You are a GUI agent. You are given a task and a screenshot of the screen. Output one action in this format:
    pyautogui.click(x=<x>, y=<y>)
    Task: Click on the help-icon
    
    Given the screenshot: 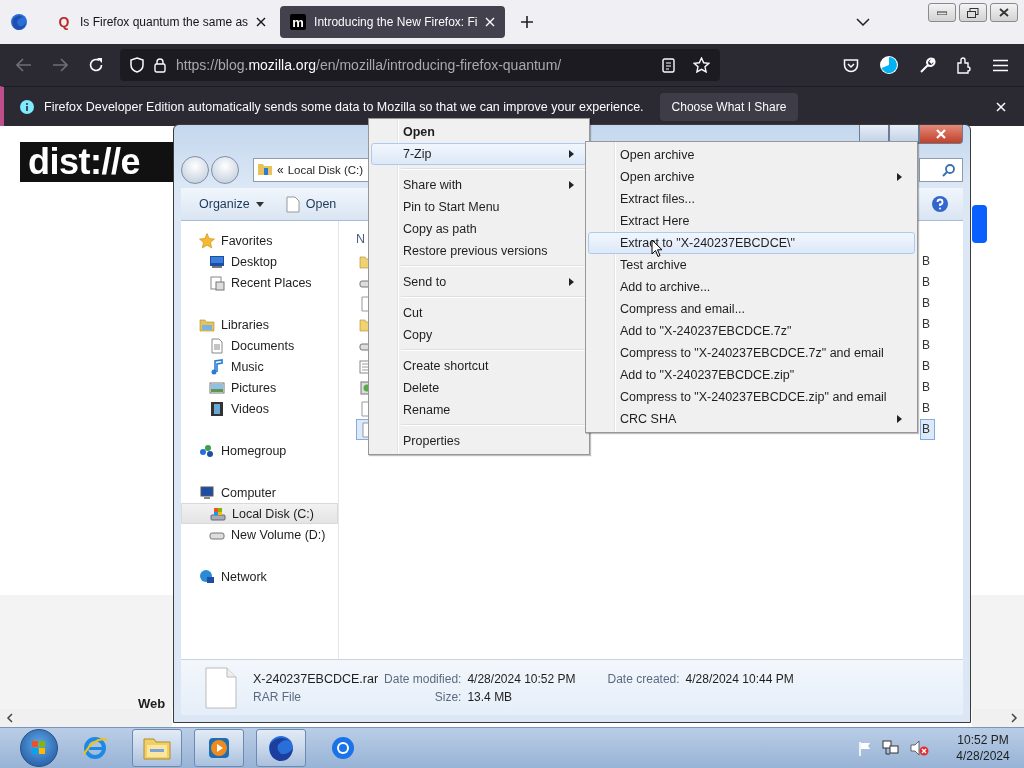 What is the action you would take?
    pyautogui.click(x=940, y=204)
    